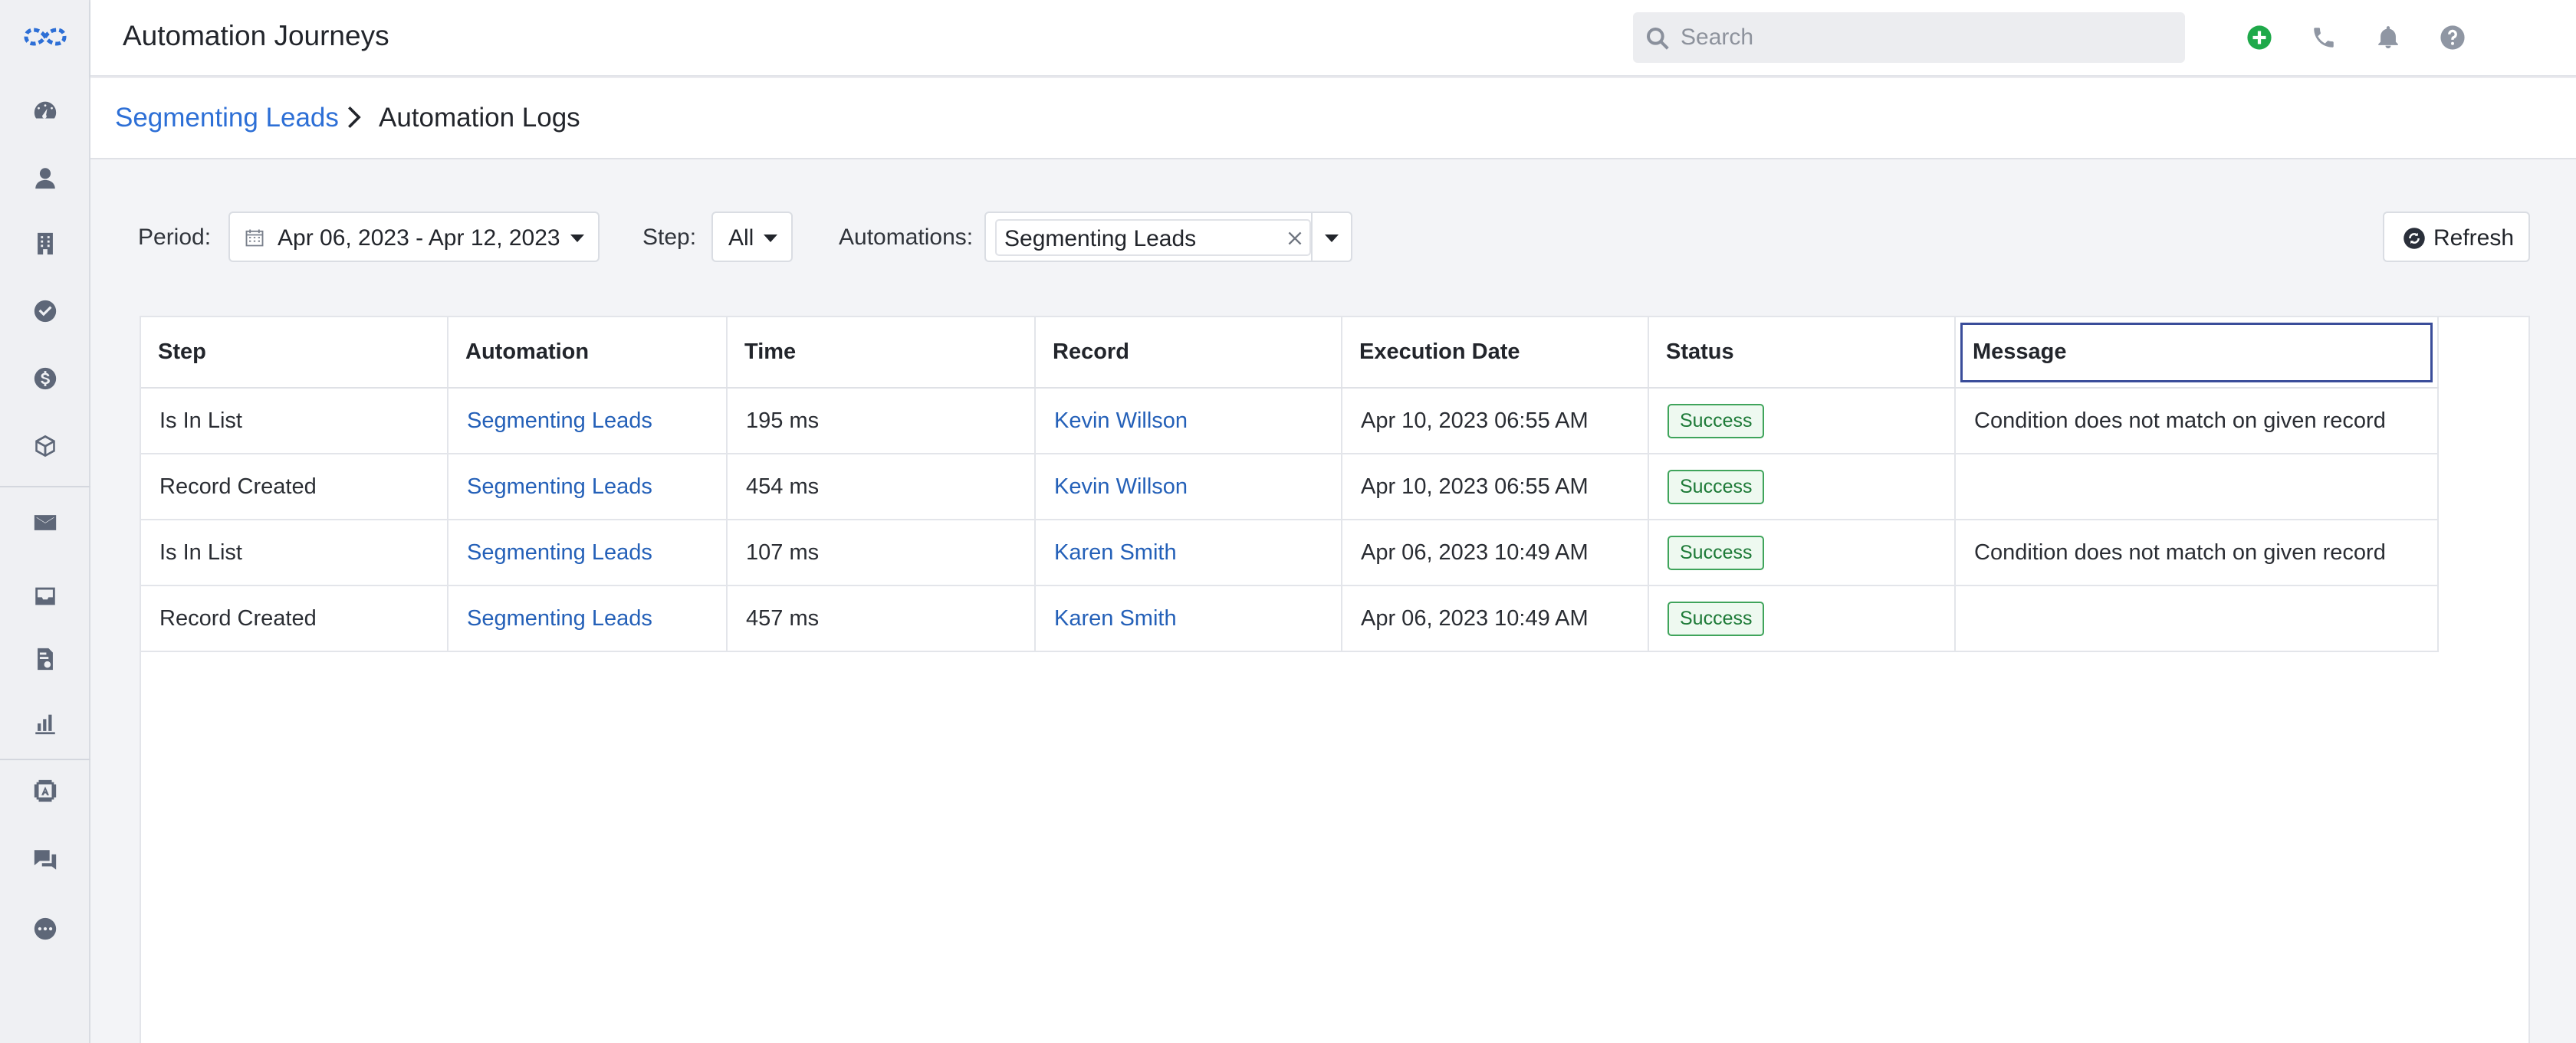  What do you see at coordinates (2414, 238) in the screenshot?
I see `refresh-icon` at bounding box center [2414, 238].